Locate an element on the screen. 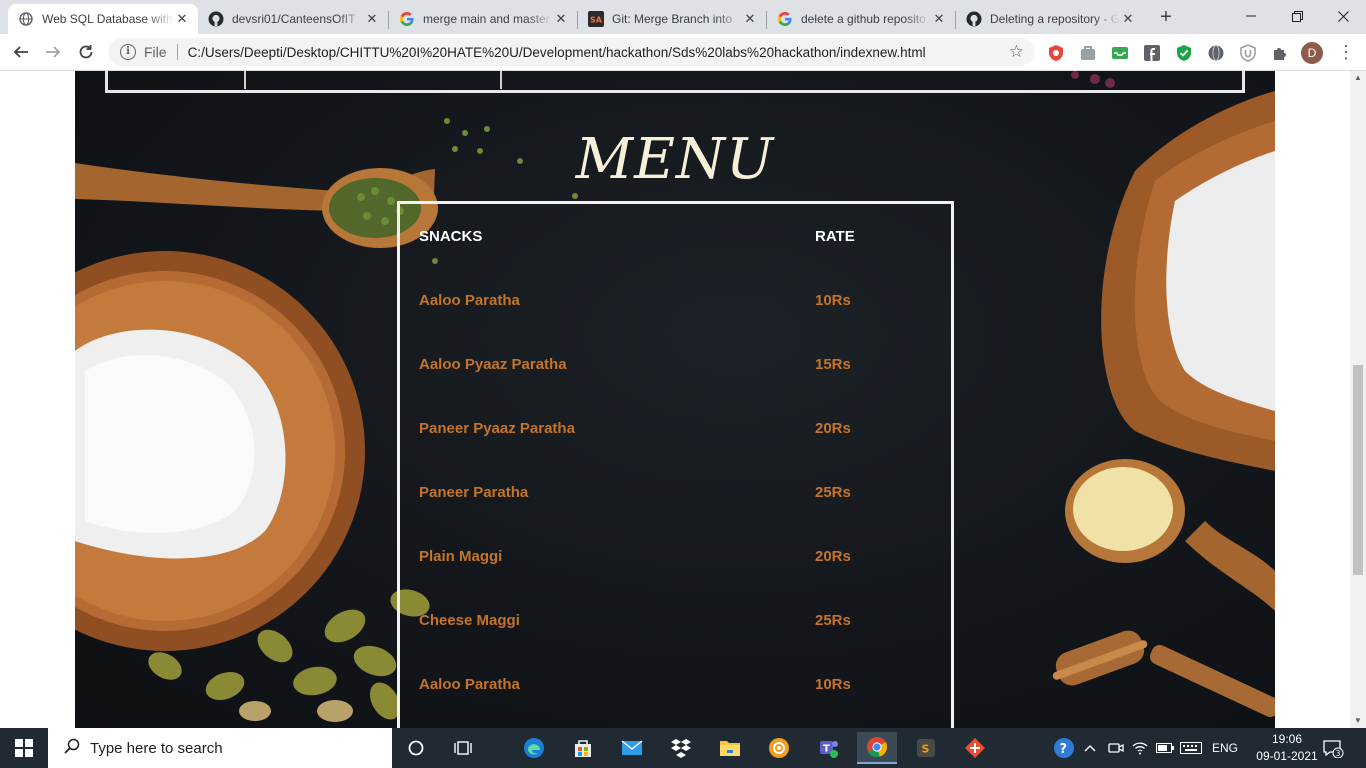 This screenshot has height=768, width=1366. globe-extension-icon is located at coordinates (1216, 53).